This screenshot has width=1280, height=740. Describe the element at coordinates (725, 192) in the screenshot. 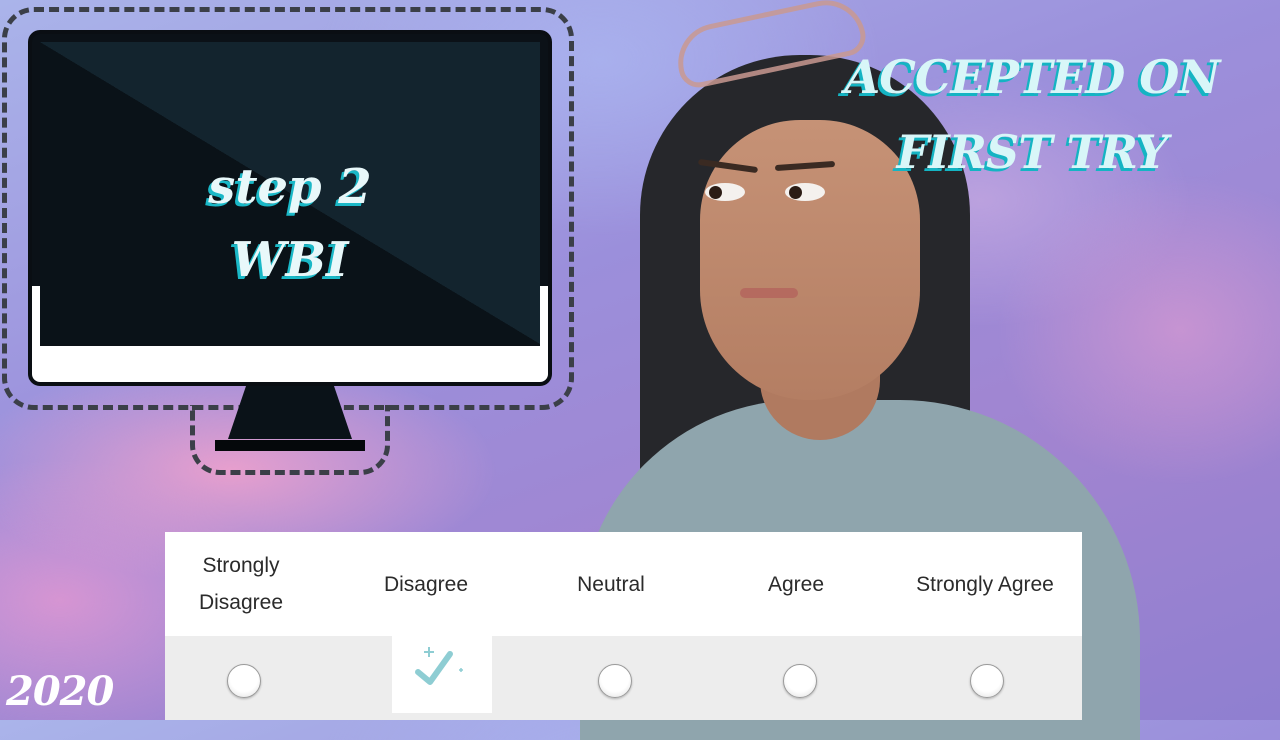

I see `eye-left` at that location.